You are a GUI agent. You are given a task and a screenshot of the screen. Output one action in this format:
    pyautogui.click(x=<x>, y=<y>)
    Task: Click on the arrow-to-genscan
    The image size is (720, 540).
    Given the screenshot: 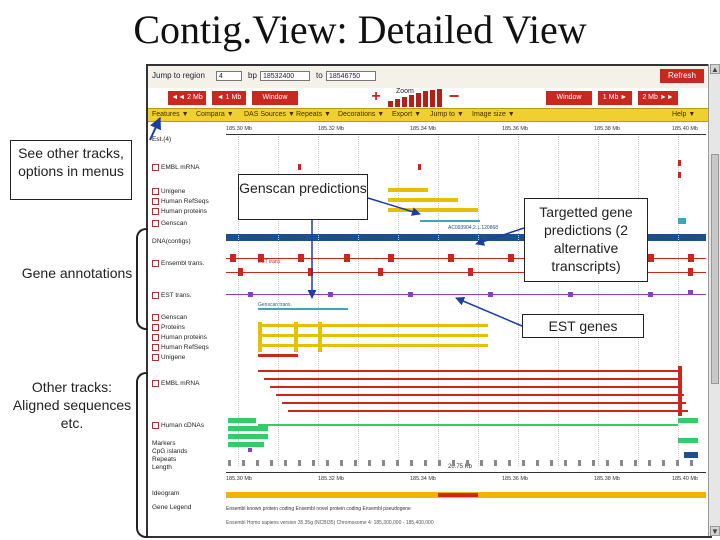 What is the action you would take?
    pyautogui.click(x=394, y=206)
    